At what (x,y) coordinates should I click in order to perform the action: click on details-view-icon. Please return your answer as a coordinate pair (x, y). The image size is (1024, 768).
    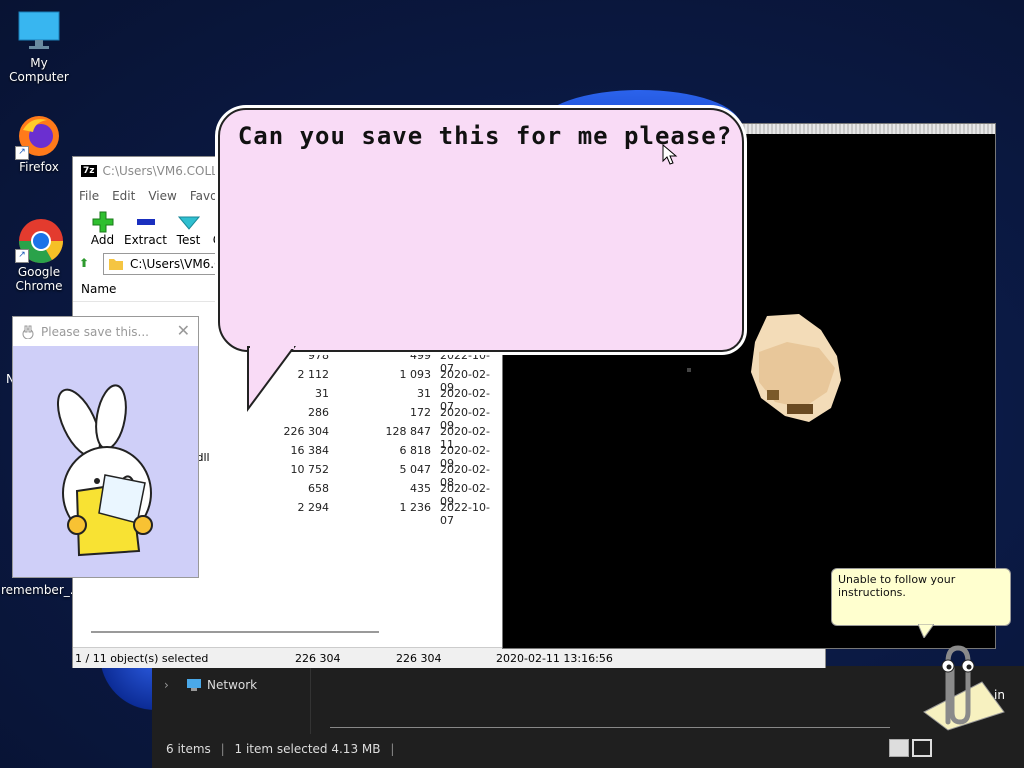
    Looking at the image, I should click on (899, 748).